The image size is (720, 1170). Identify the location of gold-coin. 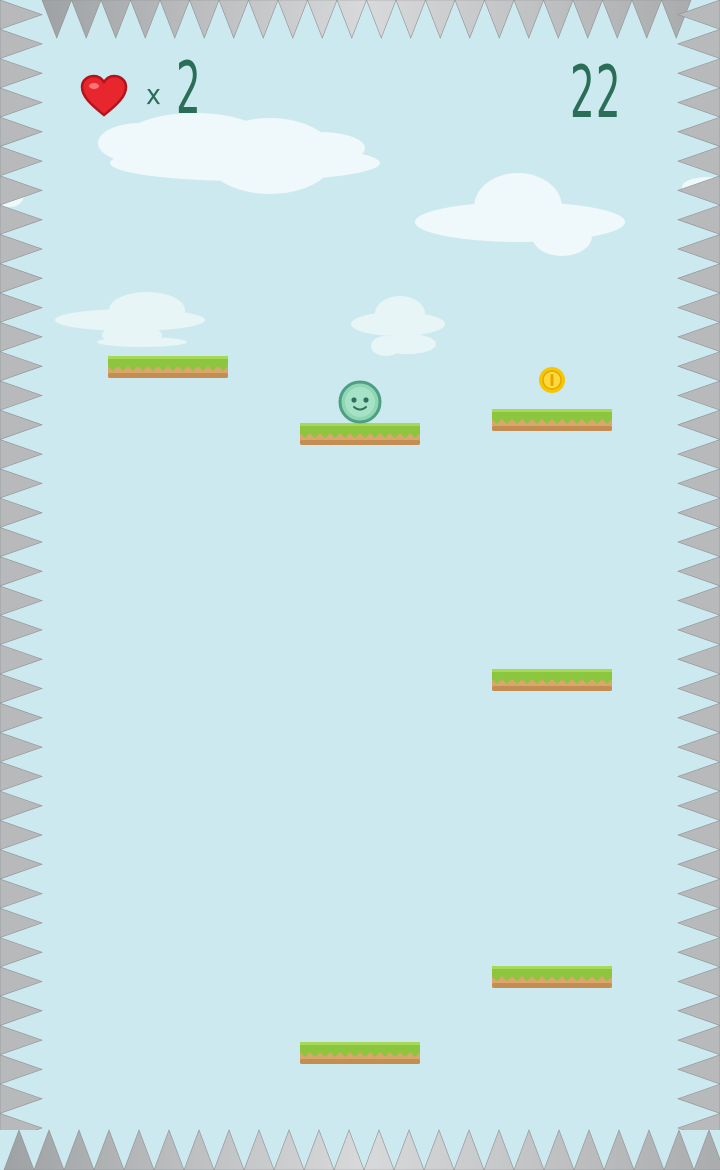
(552, 380).